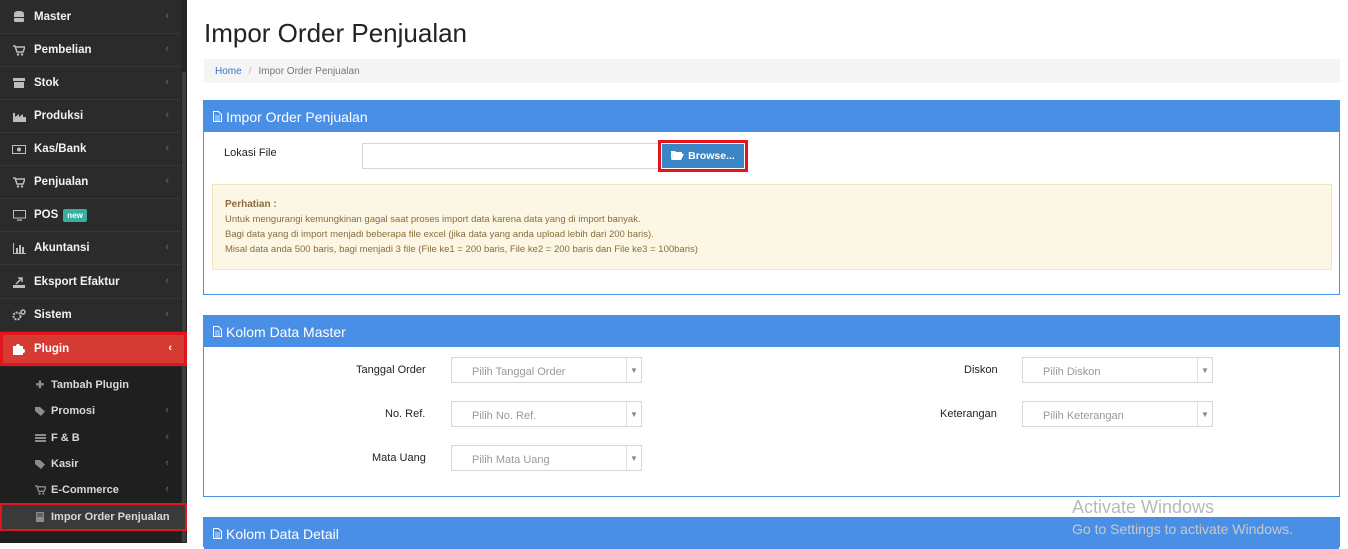  What do you see at coordinates (19, 17) in the screenshot?
I see `database-icon` at bounding box center [19, 17].